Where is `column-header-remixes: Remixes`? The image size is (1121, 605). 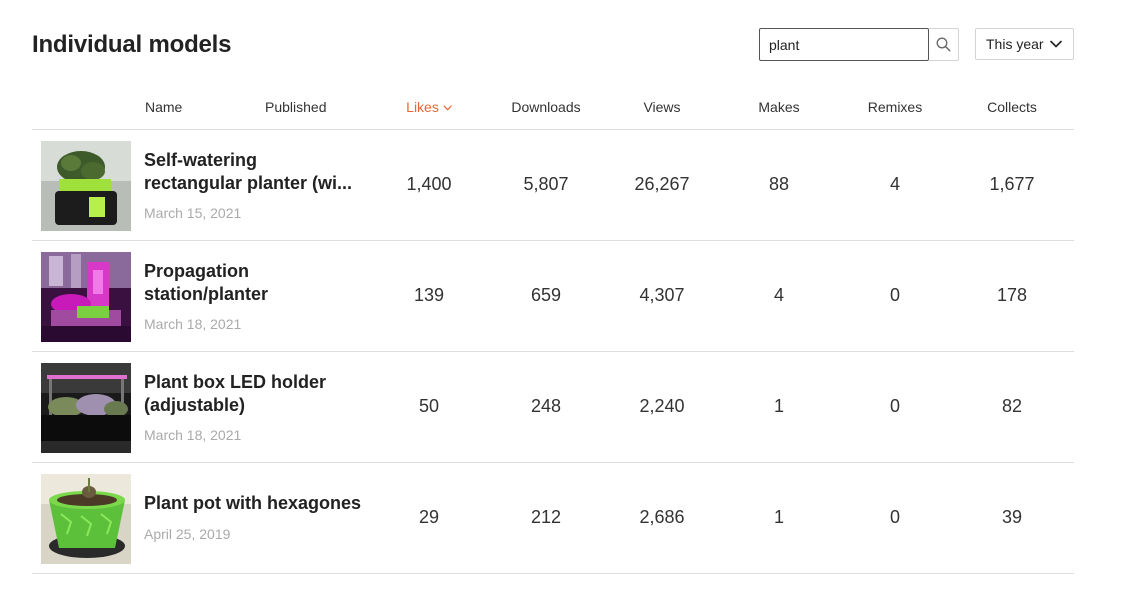 column-header-remixes: Remixes is located at coordinates (895, 107).